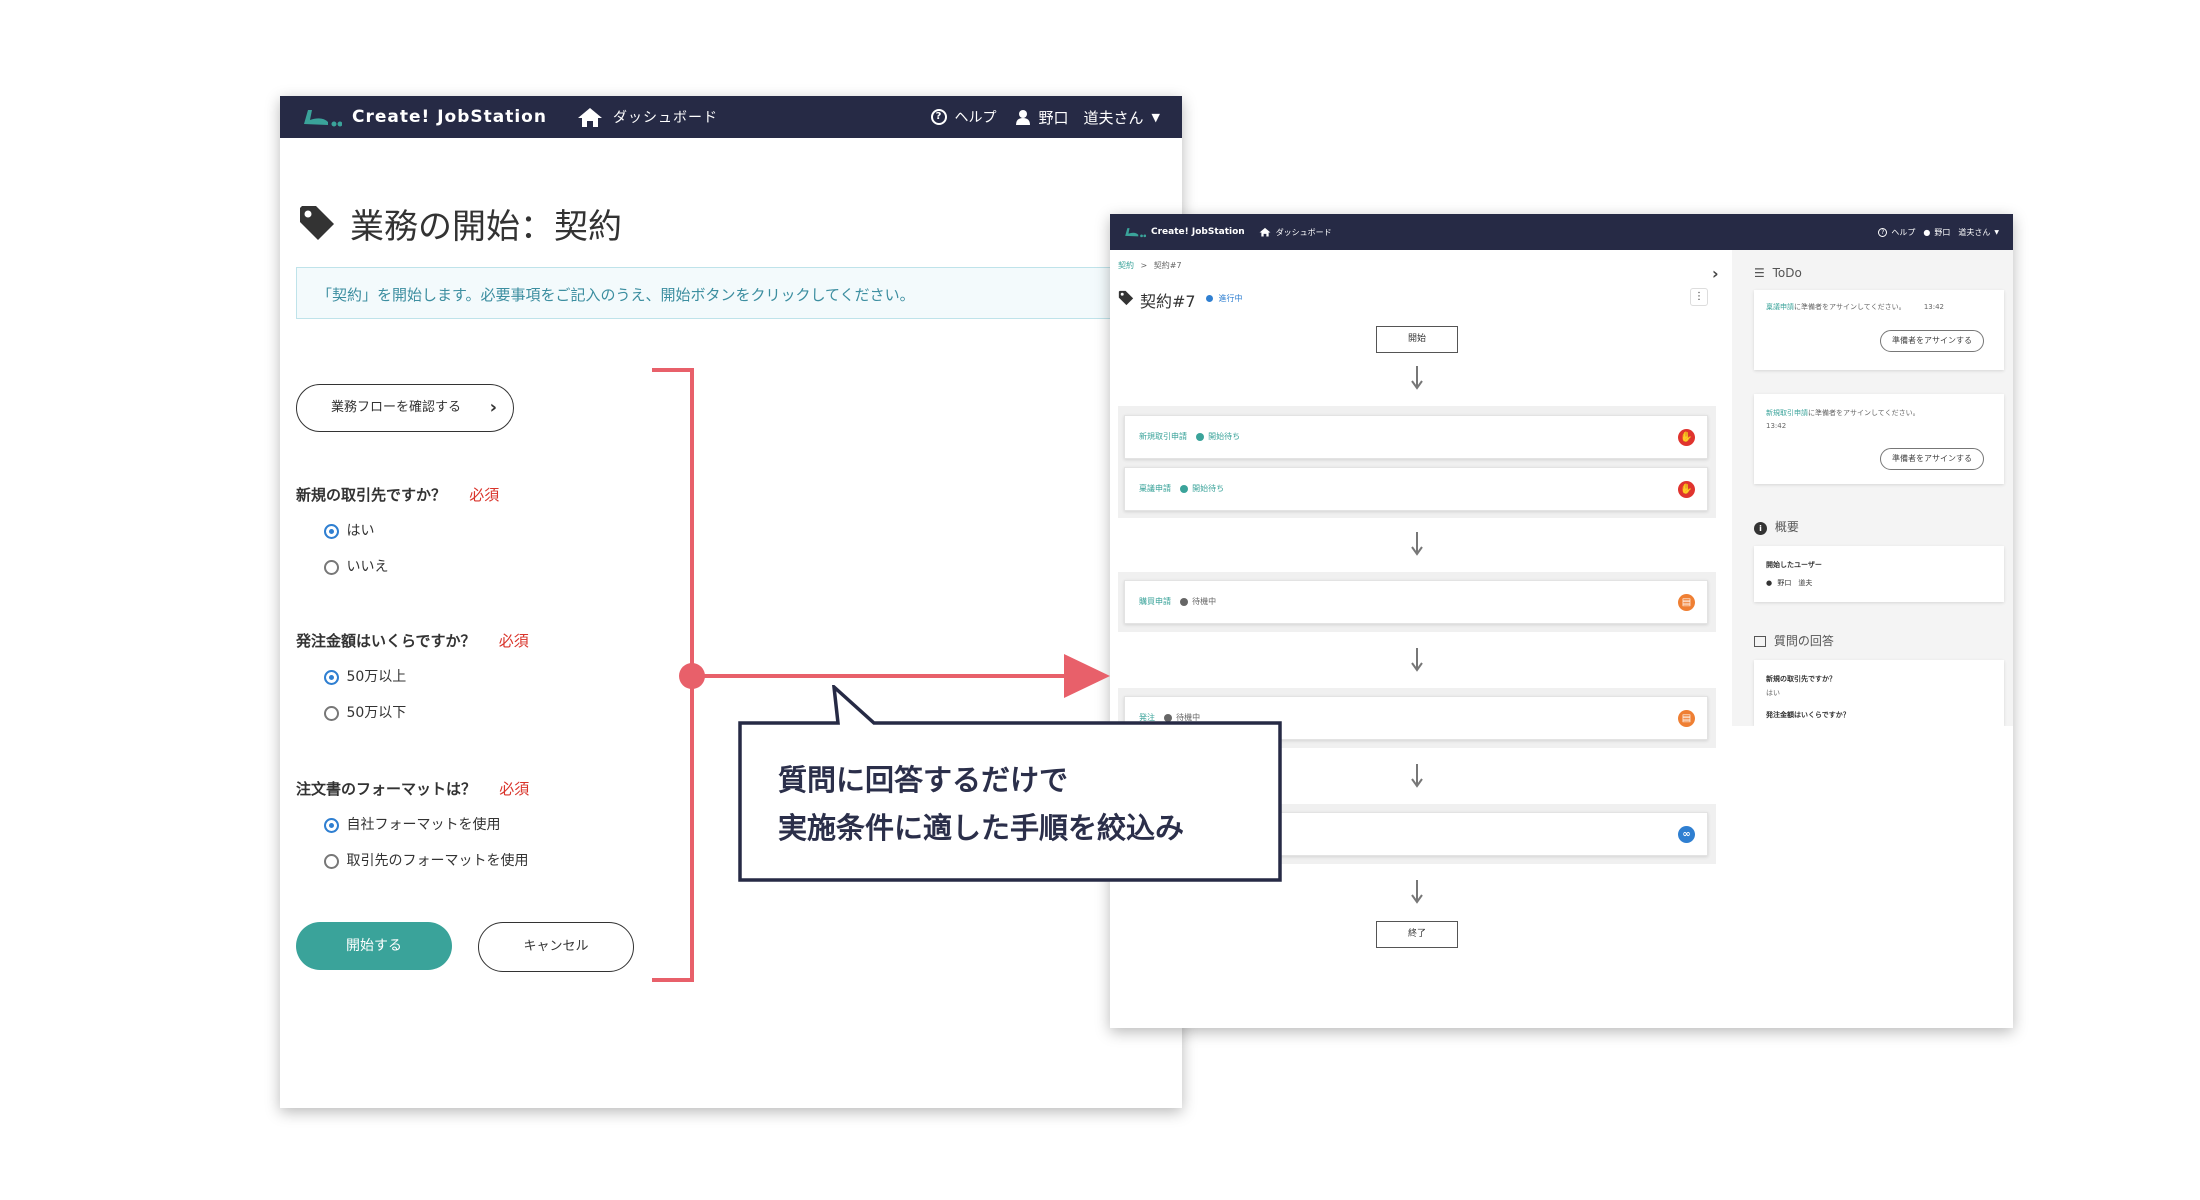  Describe the element at coordinates (1416, 437) in the screenshot. I see `flow-step-card: 新規取引申請 開始待ち ✋` at that location.